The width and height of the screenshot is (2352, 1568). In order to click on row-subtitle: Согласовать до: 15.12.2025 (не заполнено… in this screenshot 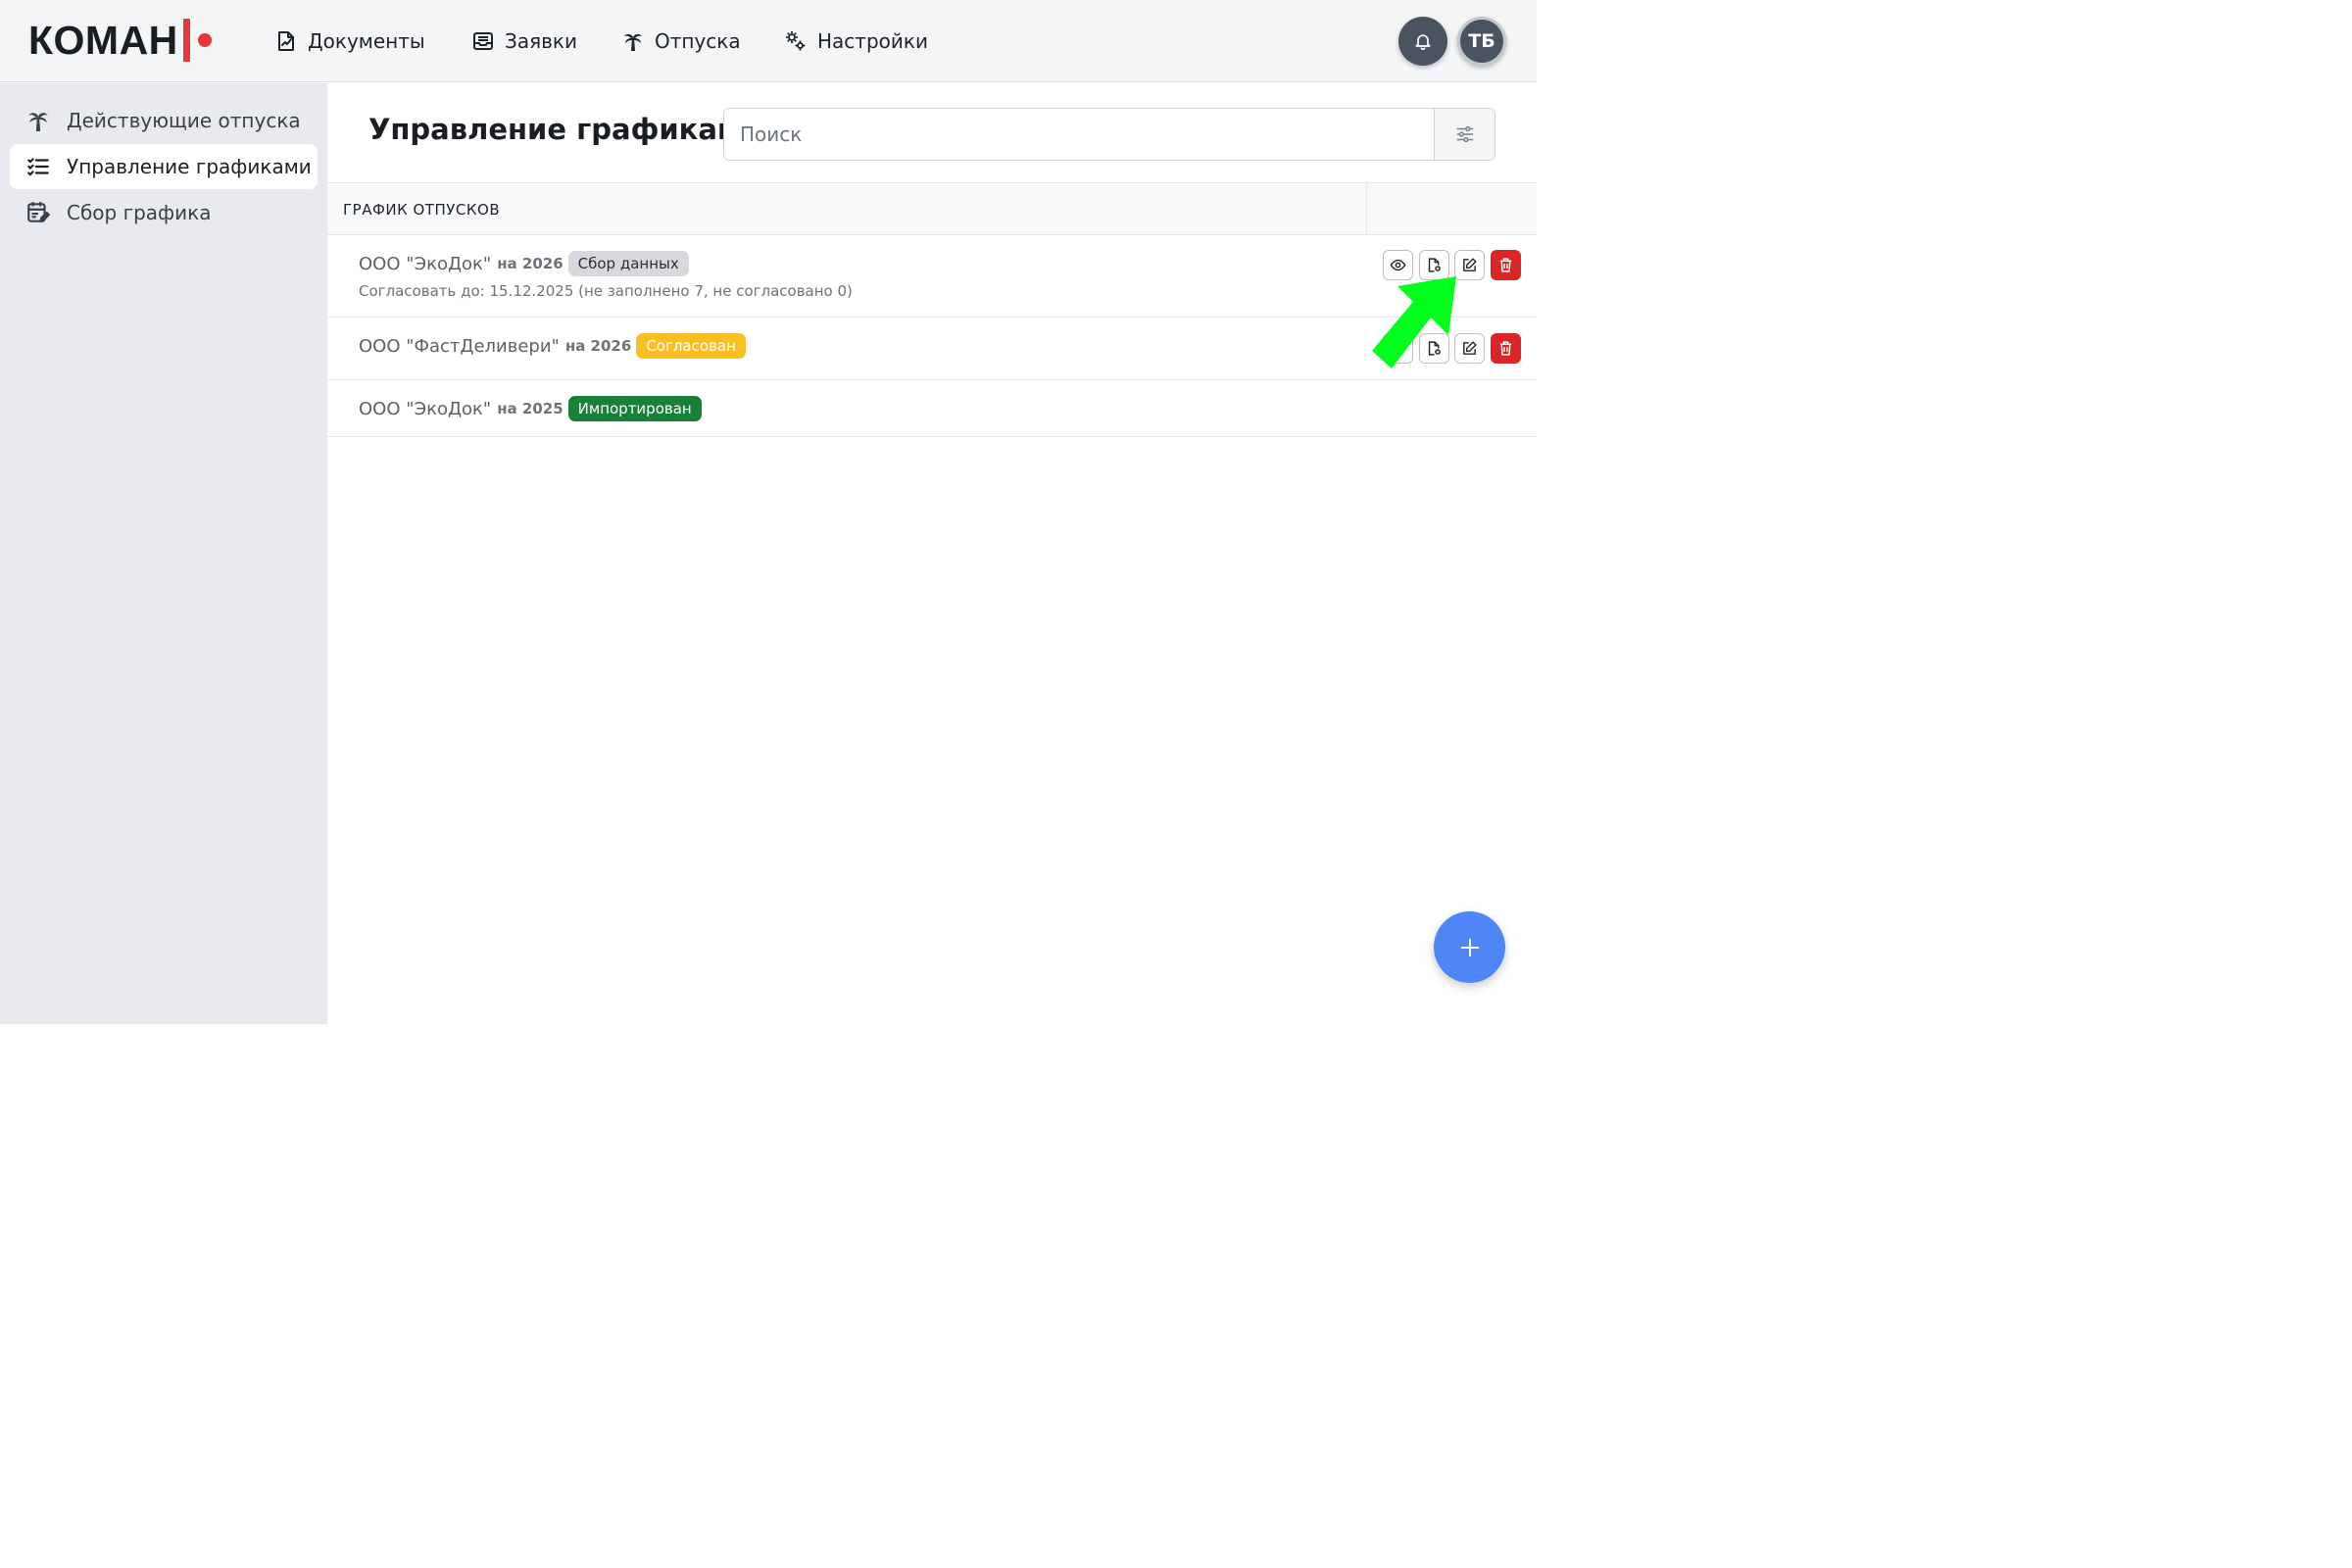, I will do `click(606, 291)`.